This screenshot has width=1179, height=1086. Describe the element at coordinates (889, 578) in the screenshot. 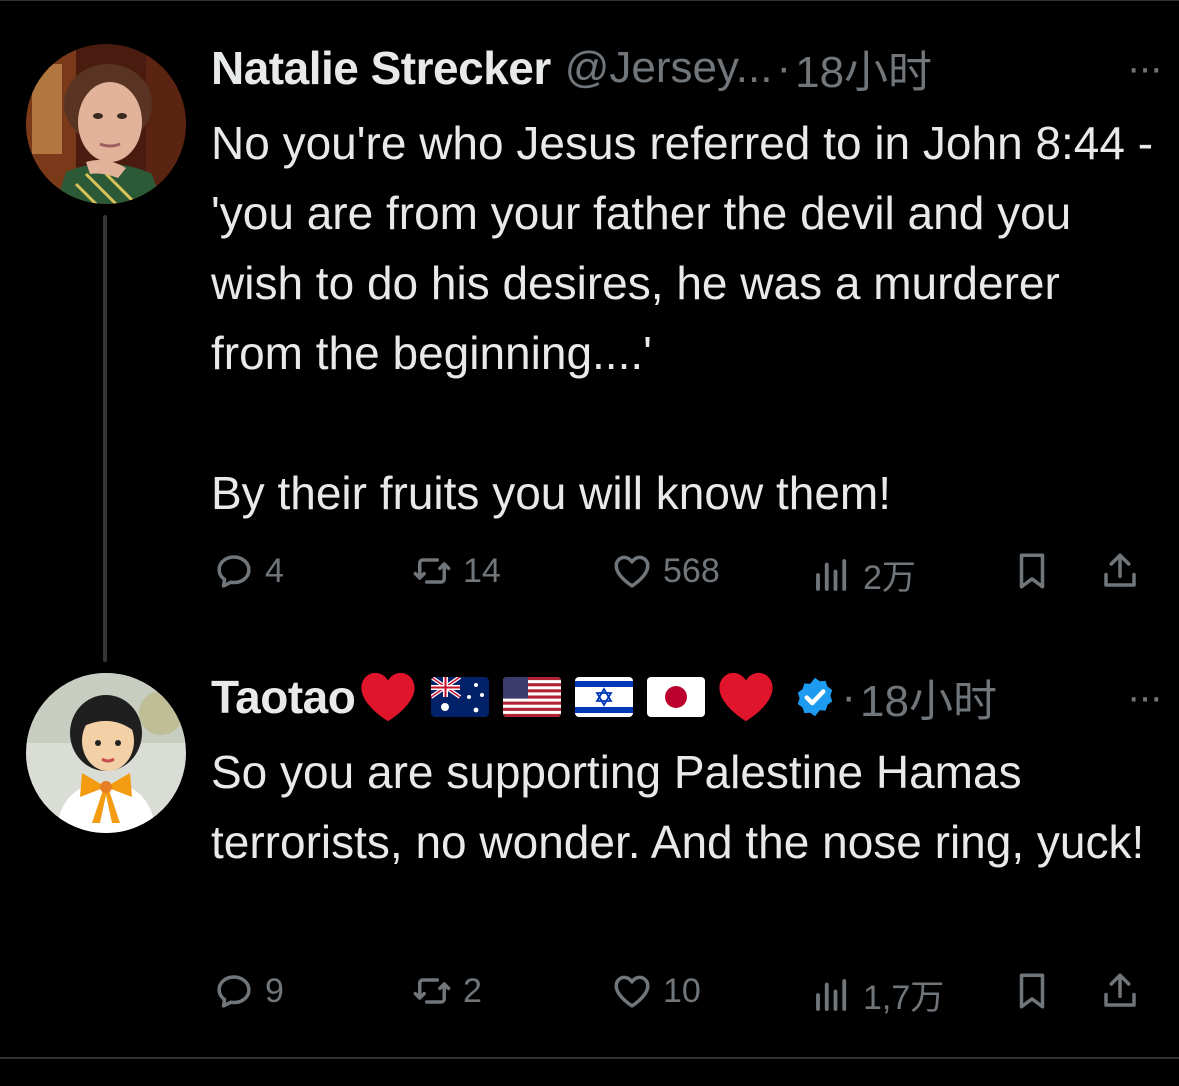

I see `views-count: 2万` at that location.